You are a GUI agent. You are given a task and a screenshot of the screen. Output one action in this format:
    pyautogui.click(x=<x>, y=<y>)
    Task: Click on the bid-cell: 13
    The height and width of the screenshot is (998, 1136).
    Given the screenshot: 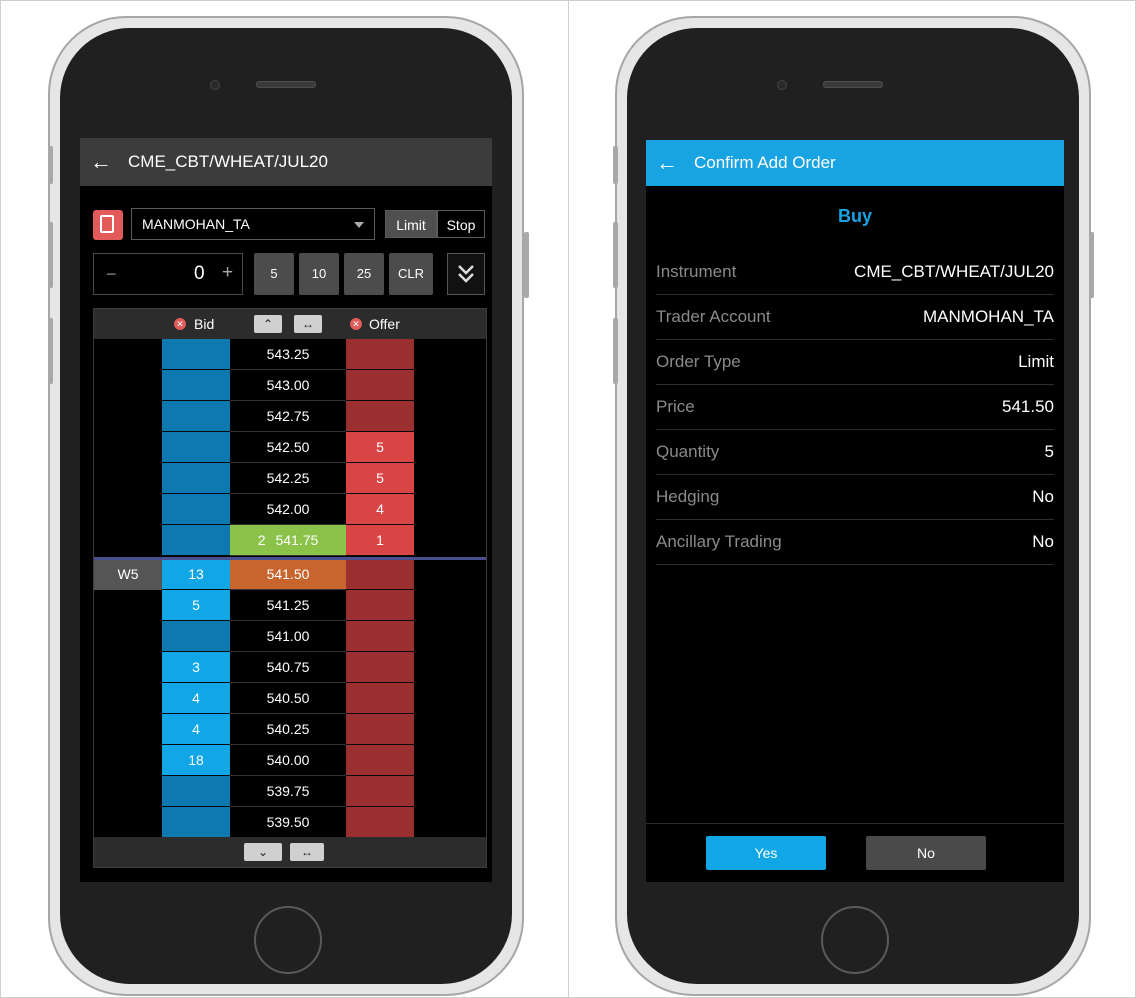 What is the action you would take?
    pyautogui.click(x=196, y=574)
    